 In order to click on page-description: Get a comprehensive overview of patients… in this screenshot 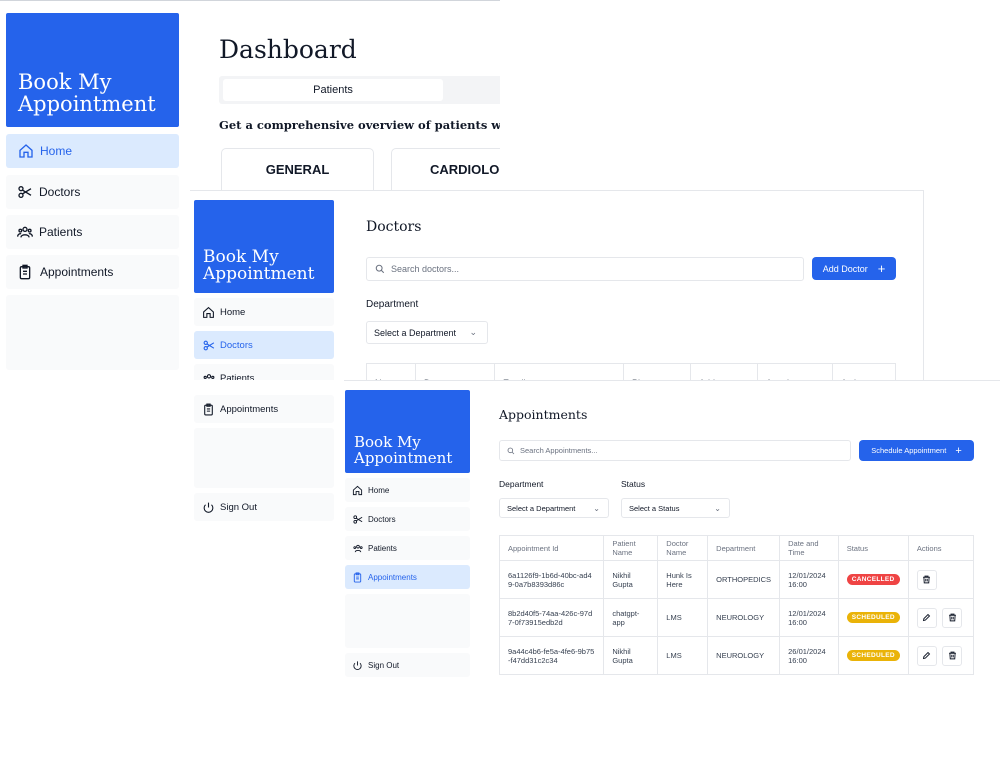, I will do `click(359, 125)`.